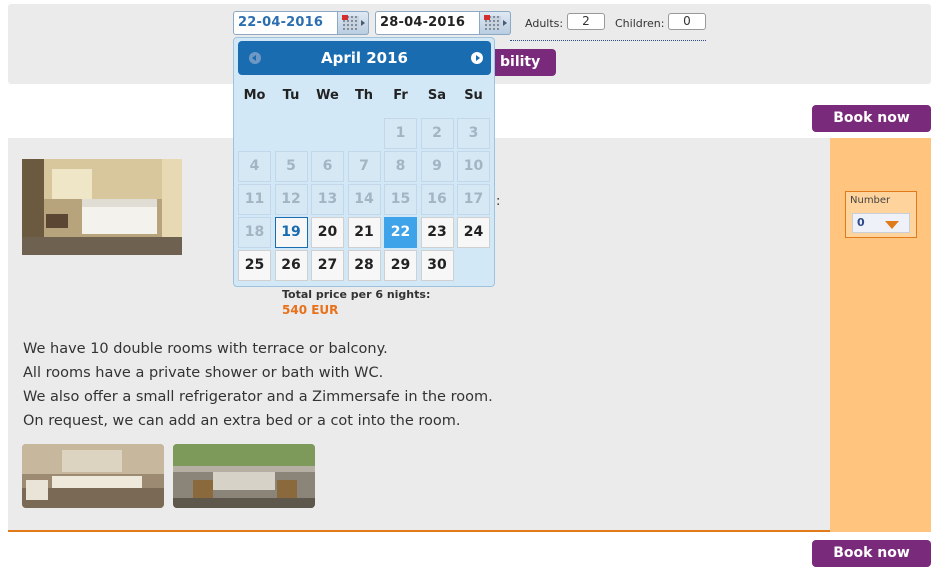 The width and height of the screenshot is (943, 573). I want to click on day-cell: 30, so click(437, 265).